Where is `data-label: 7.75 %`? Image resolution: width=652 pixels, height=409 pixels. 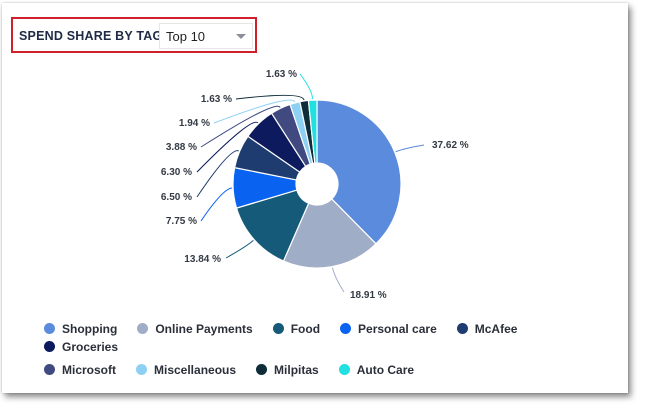
data-label: 7.75 % is located at coordinates (181, 221).